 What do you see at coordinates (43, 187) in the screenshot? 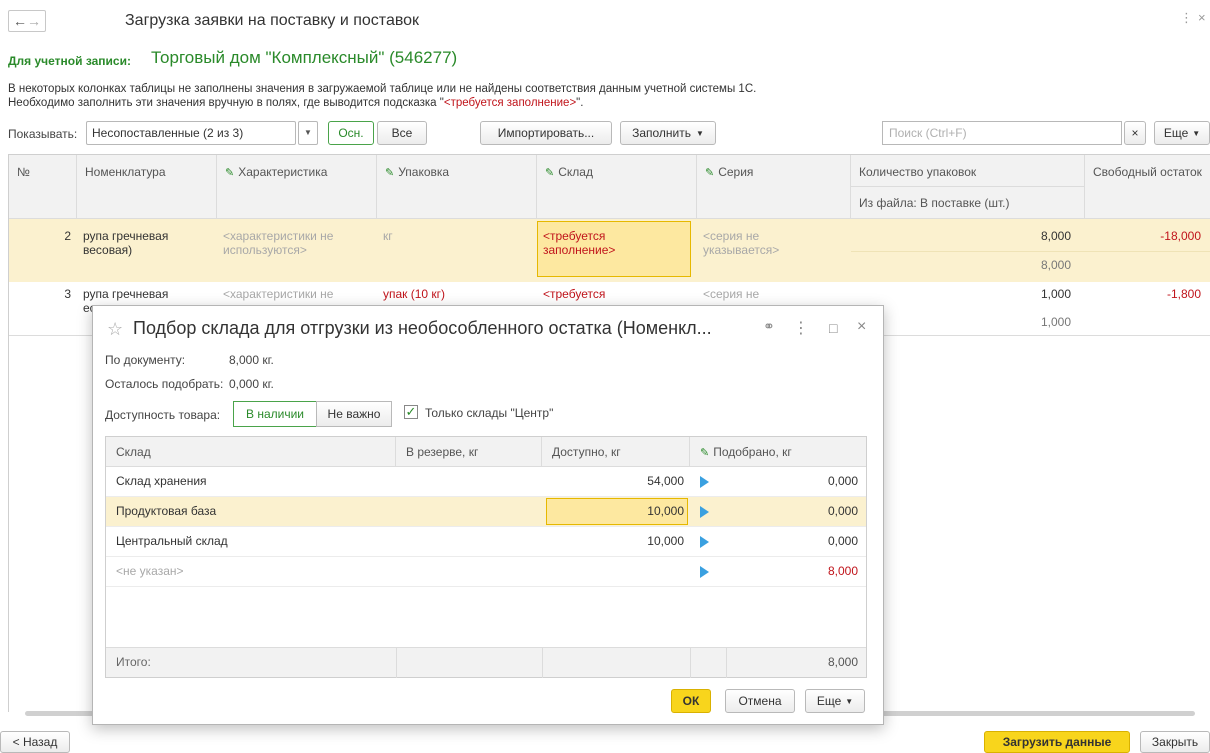
I see `col-num: №` at bounding box center [43, 187].